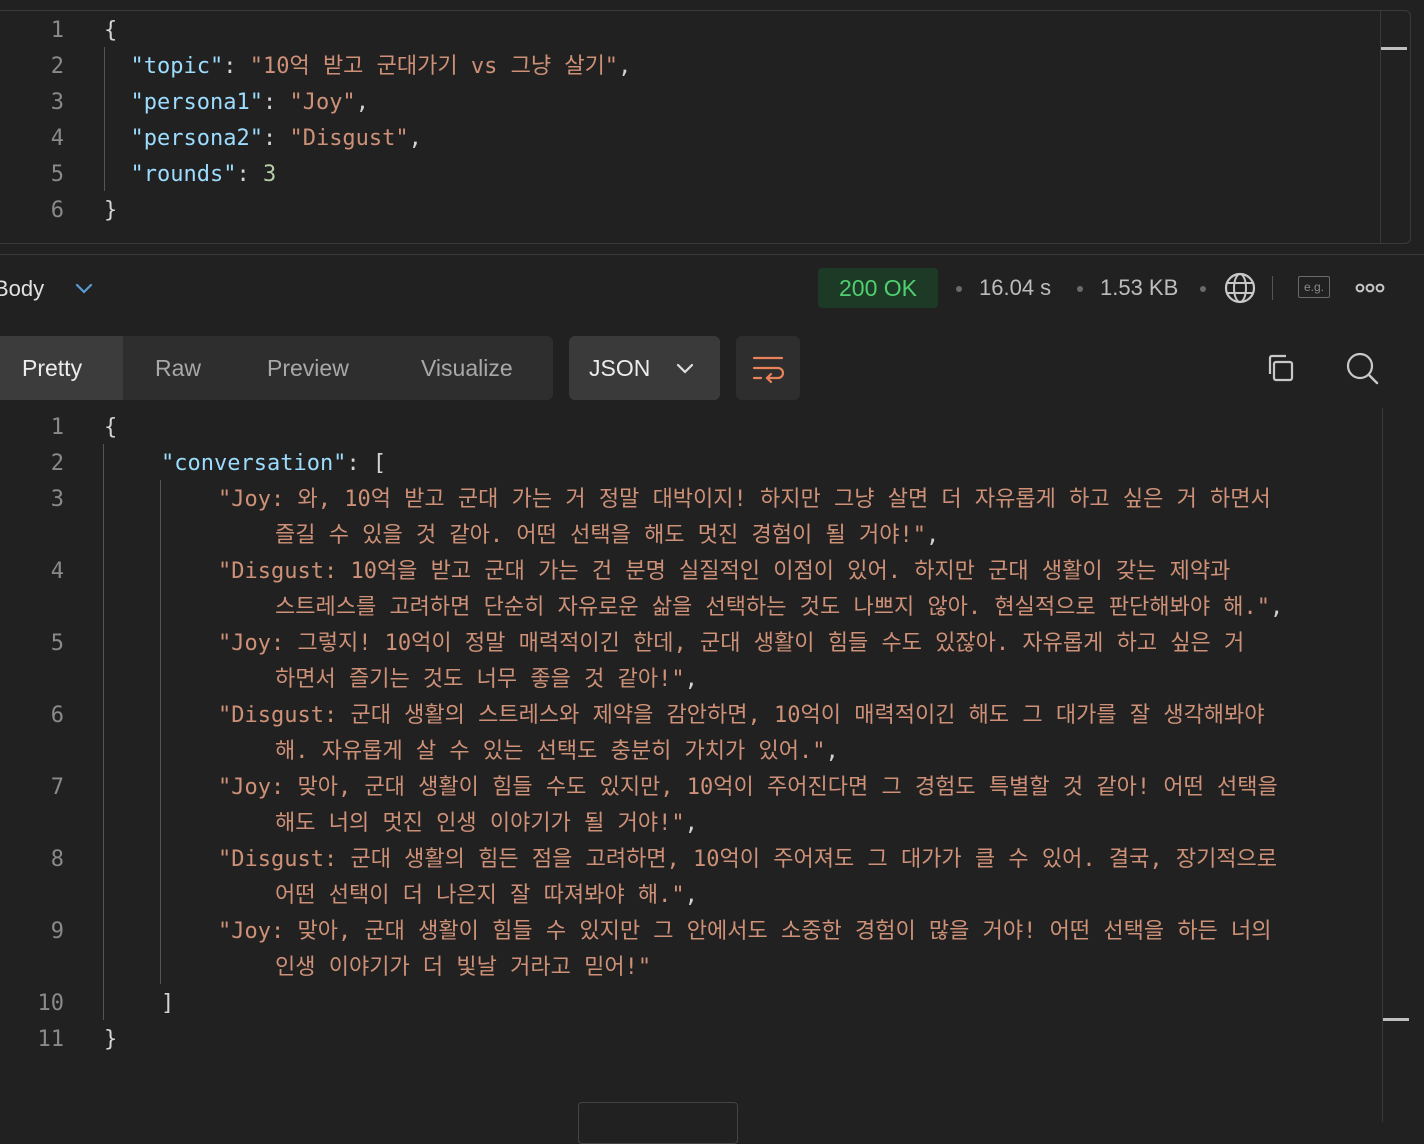  I want to click on code-line: }, so click(110, 211).